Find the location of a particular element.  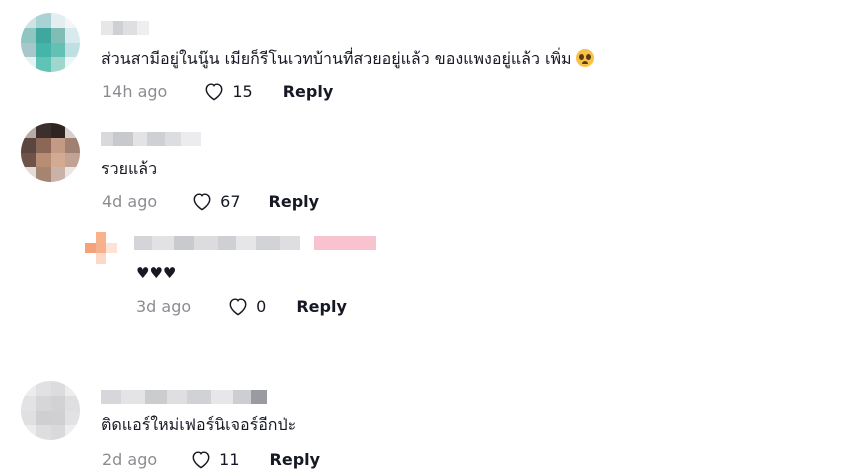

comment-text: ติดแอร์ใหม่เฟอร์นิเจอร์อีกป่ะ is located at coordinates (199, 424).